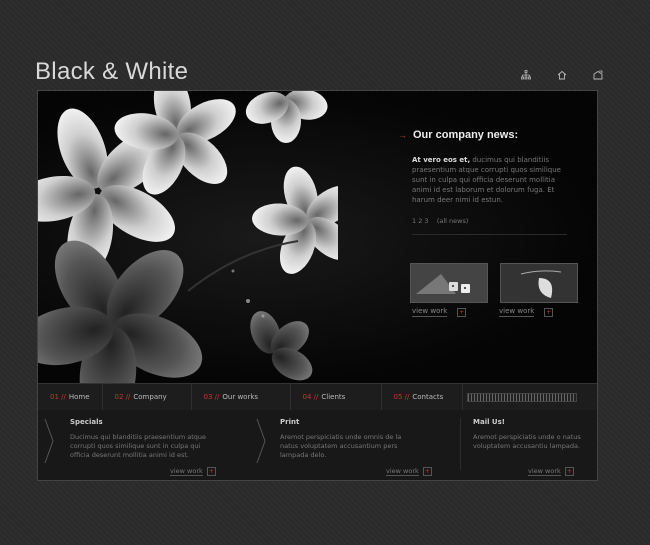 This screenshot has width=650, height=545. I want to click on view-work-link-specials: view work +, so click(193, 471).